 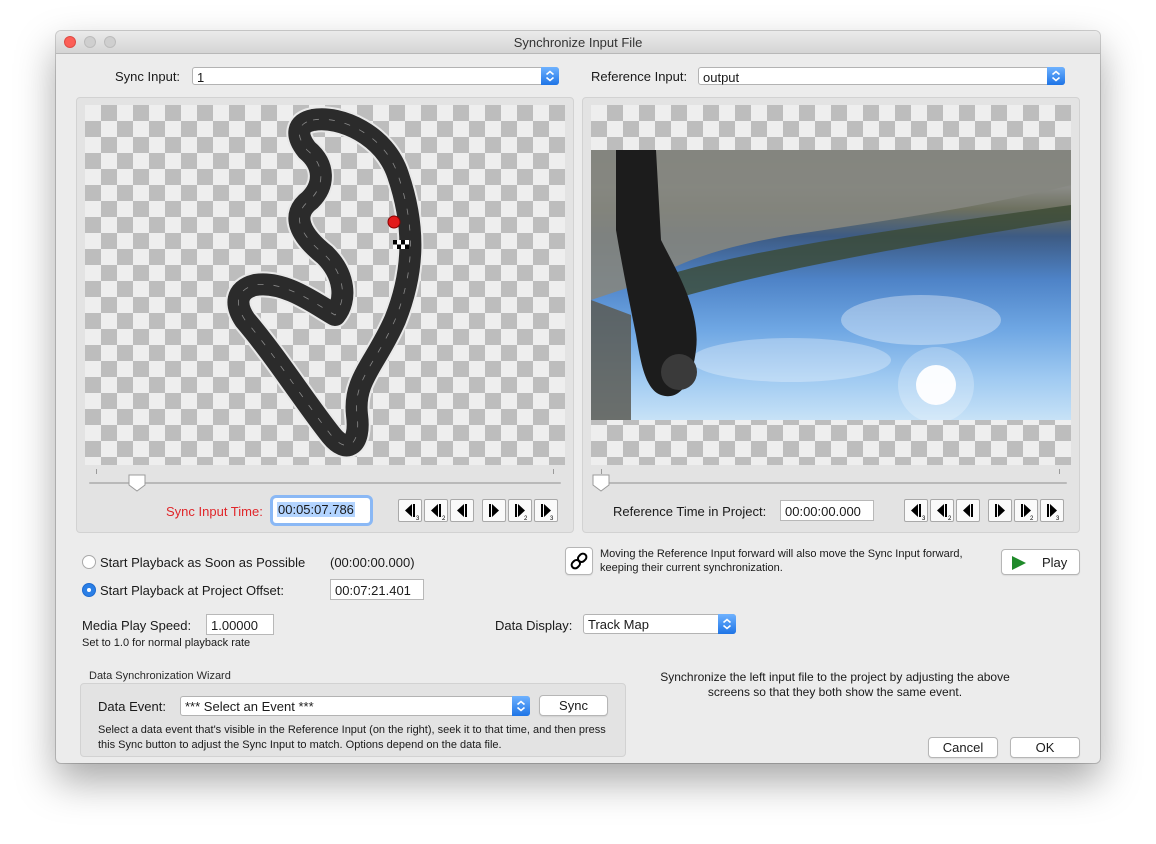 I want to click on step-back-small-button, so click(x=462, y=510).